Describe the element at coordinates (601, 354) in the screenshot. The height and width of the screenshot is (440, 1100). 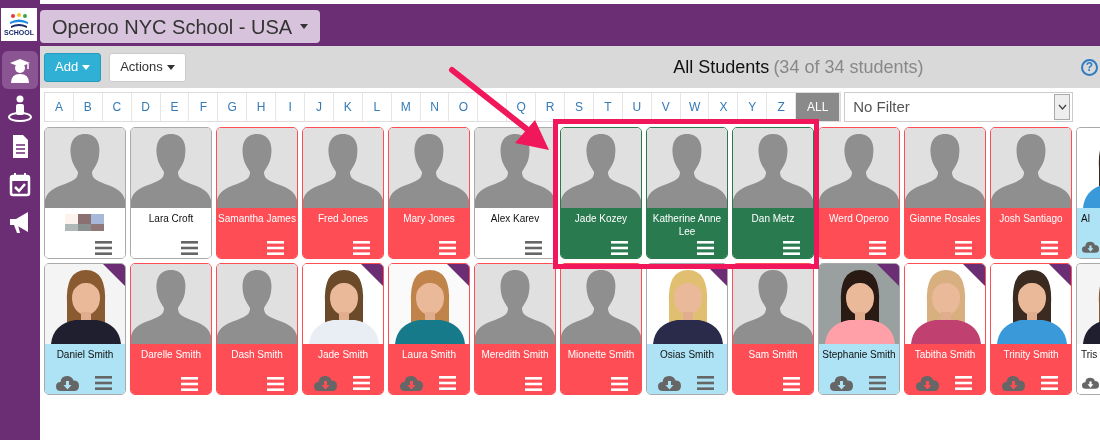
I see `student-name: Mionette Smith` at that location.